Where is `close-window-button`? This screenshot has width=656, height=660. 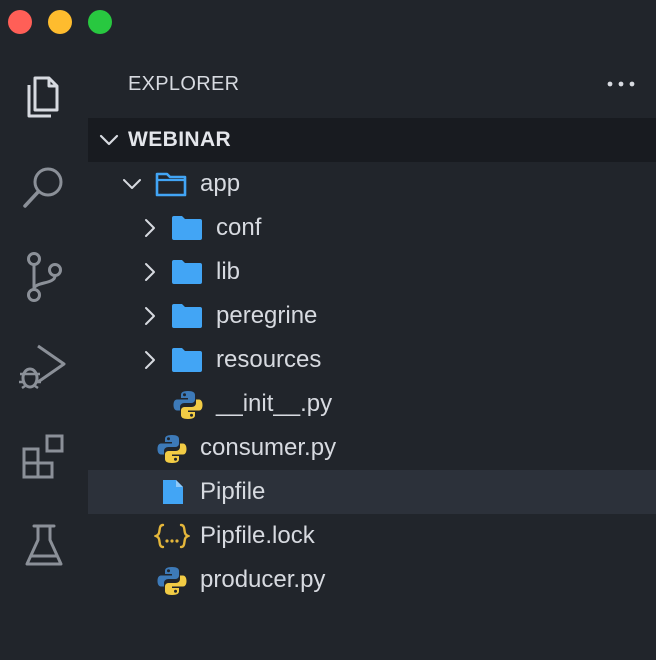
close-window-button is located at coordinates (20, 22).